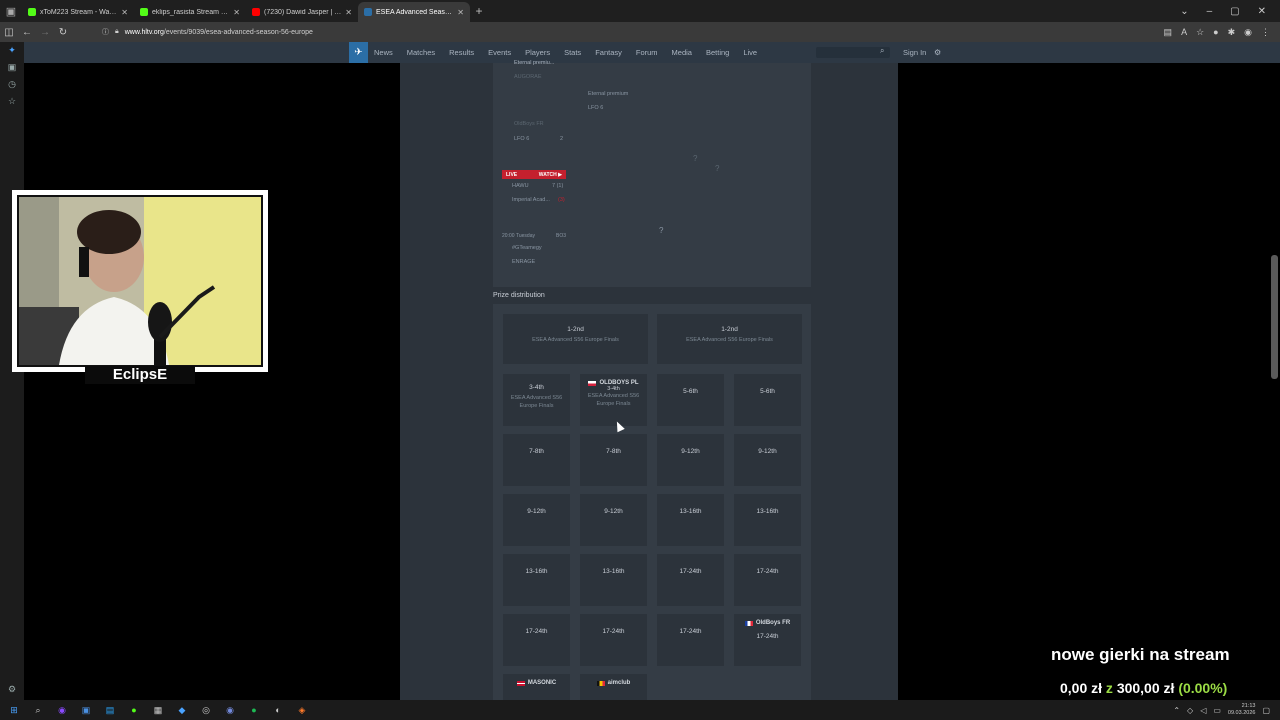 The image size is (1280, 720). Describe the element at coordinates (140, 375) in the screenshot. I see `streamer-name: EclipsE` at that location.